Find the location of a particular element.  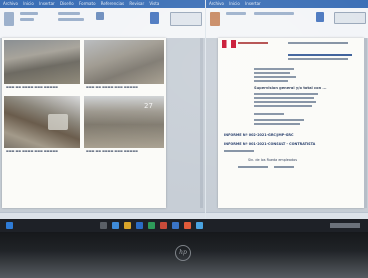

tab-inicio-right: Inicio is located at coordinates (234, 3).